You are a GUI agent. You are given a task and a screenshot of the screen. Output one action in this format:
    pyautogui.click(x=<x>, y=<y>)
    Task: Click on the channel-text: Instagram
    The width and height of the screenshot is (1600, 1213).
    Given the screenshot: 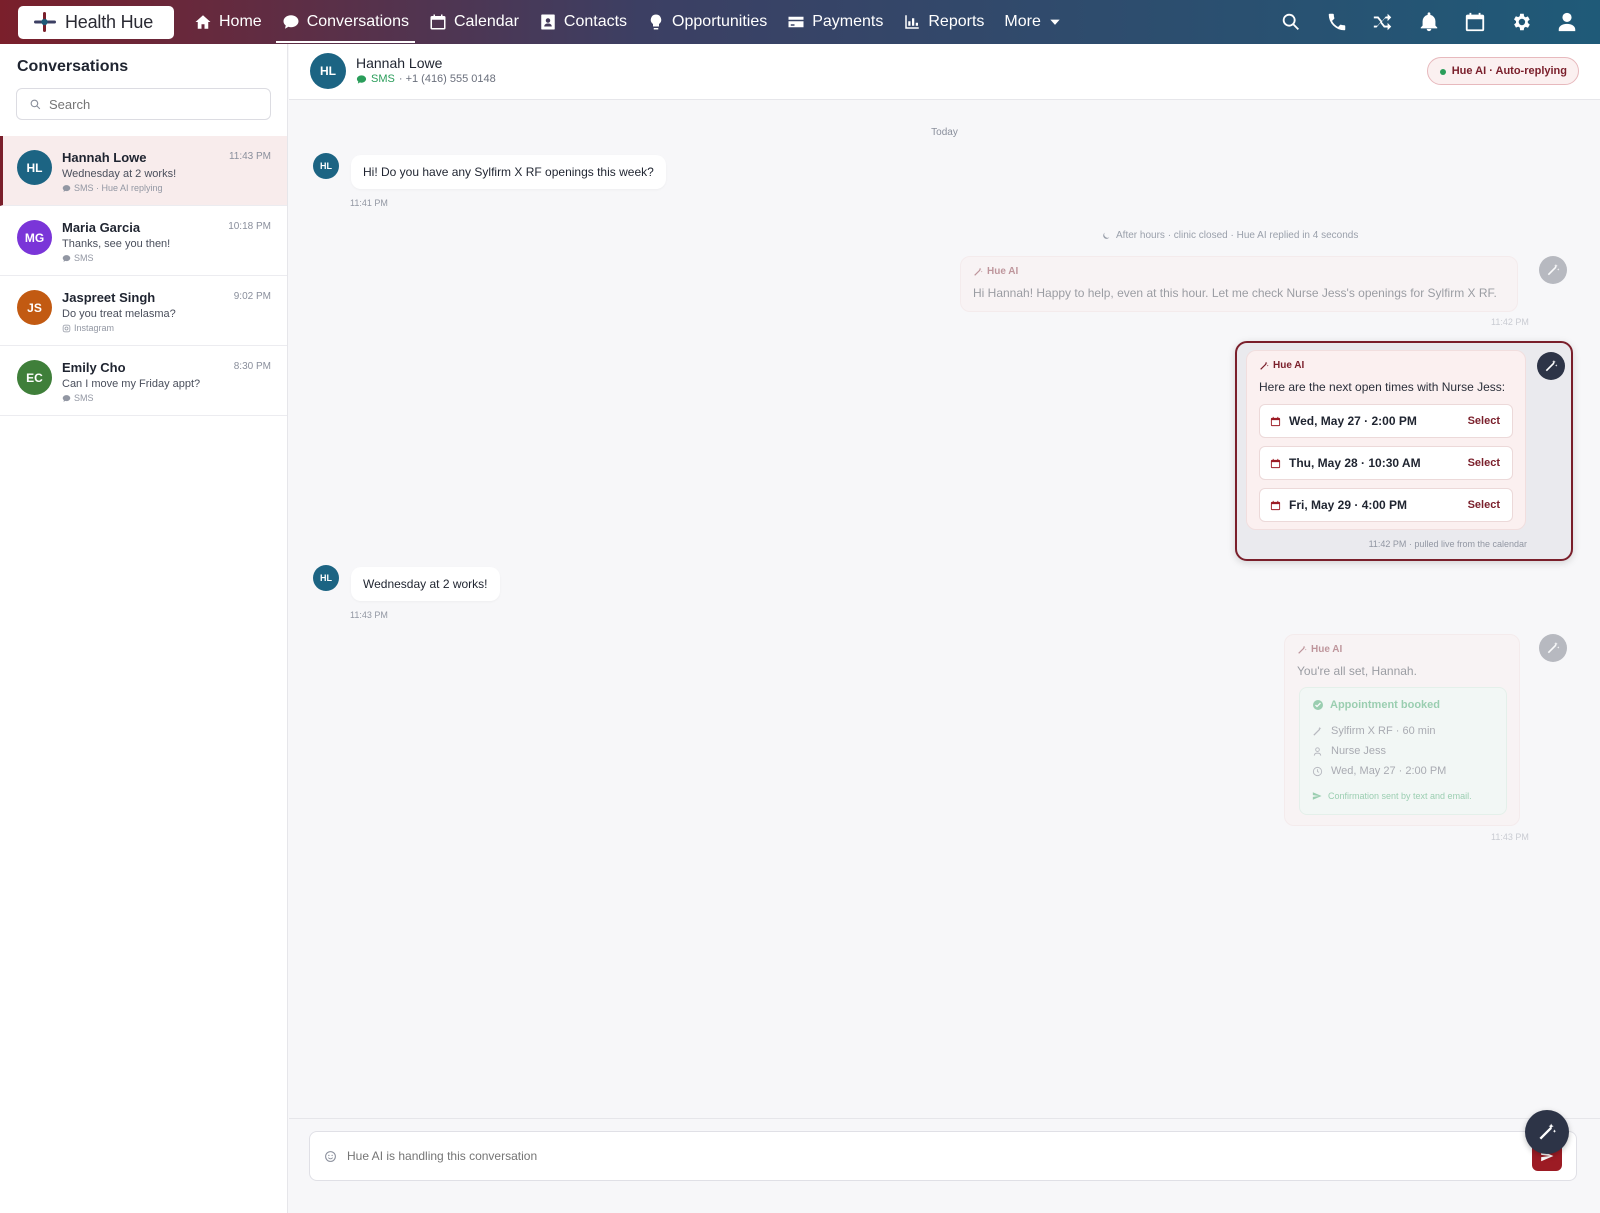 What is the action you would take?
    pyautogui.click(x=94, y=328)
    